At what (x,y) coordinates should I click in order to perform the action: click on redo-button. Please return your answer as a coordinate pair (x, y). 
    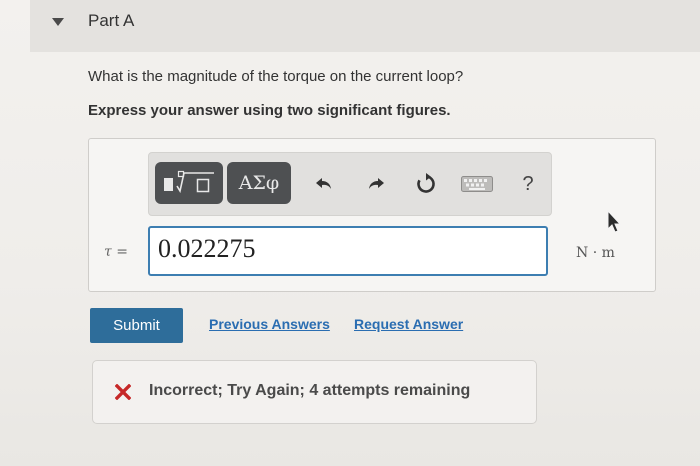
    Looking at the image, I should click on (376, 184).